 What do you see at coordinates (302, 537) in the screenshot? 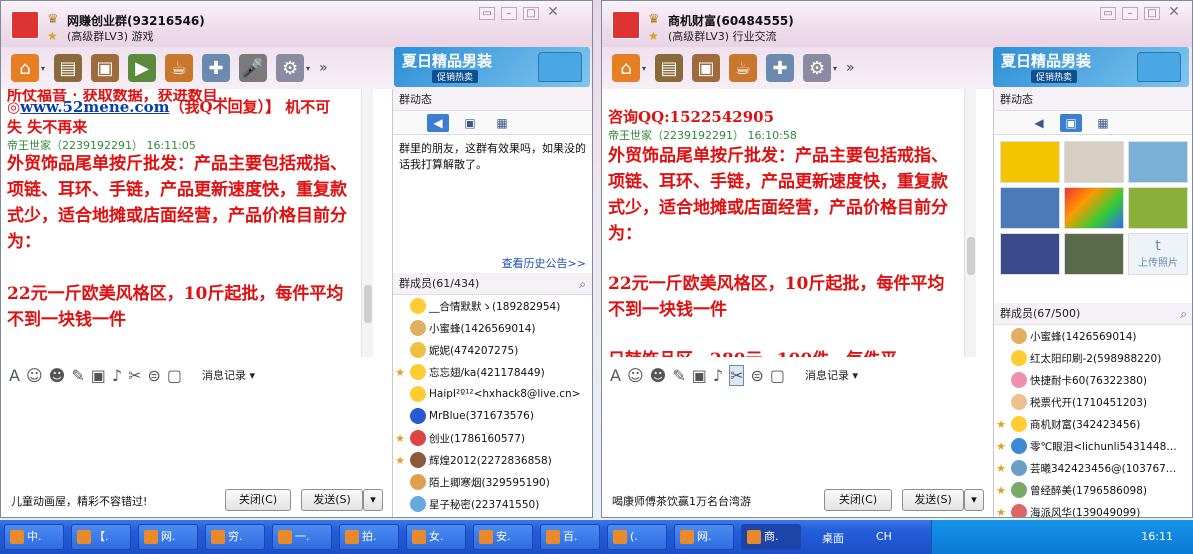
I see `taskbar-button: 一.` at bounding box center [302, 537].